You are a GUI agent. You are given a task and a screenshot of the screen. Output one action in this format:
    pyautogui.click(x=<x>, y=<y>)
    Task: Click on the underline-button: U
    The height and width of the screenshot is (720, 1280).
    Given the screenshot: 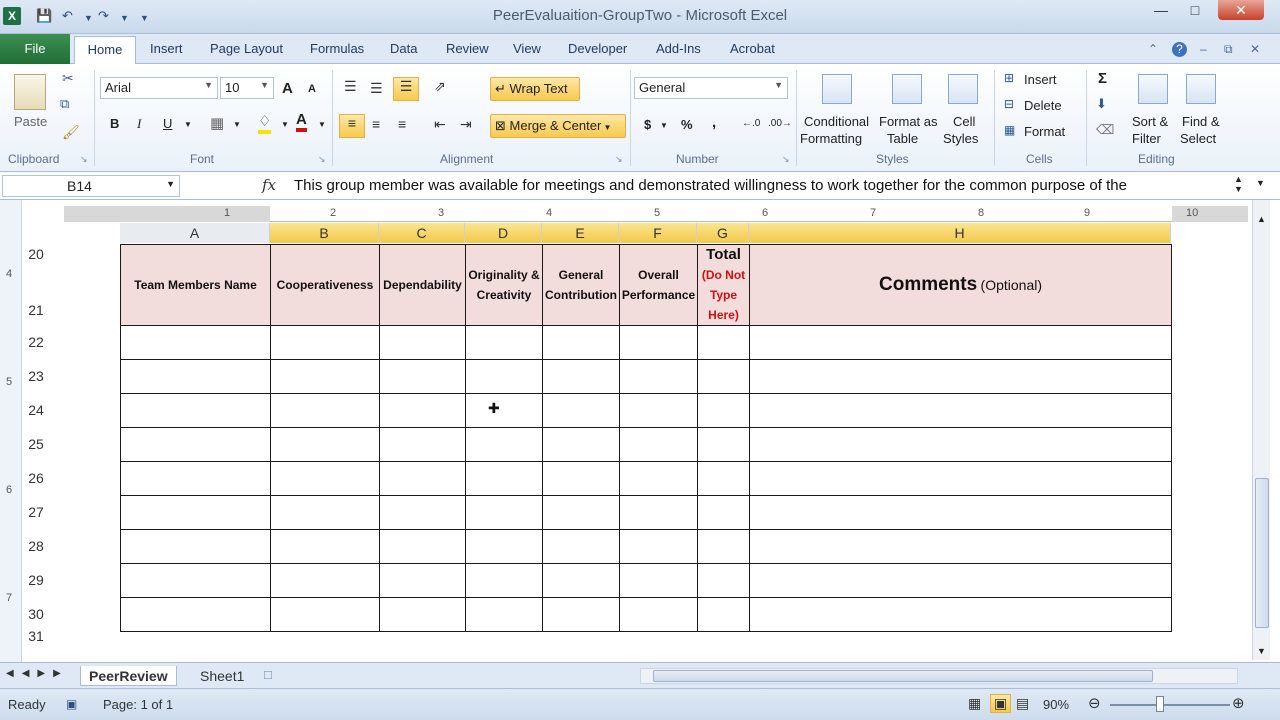 What is the action you would take?
    pyautogui.click(x=167, y=123)
    